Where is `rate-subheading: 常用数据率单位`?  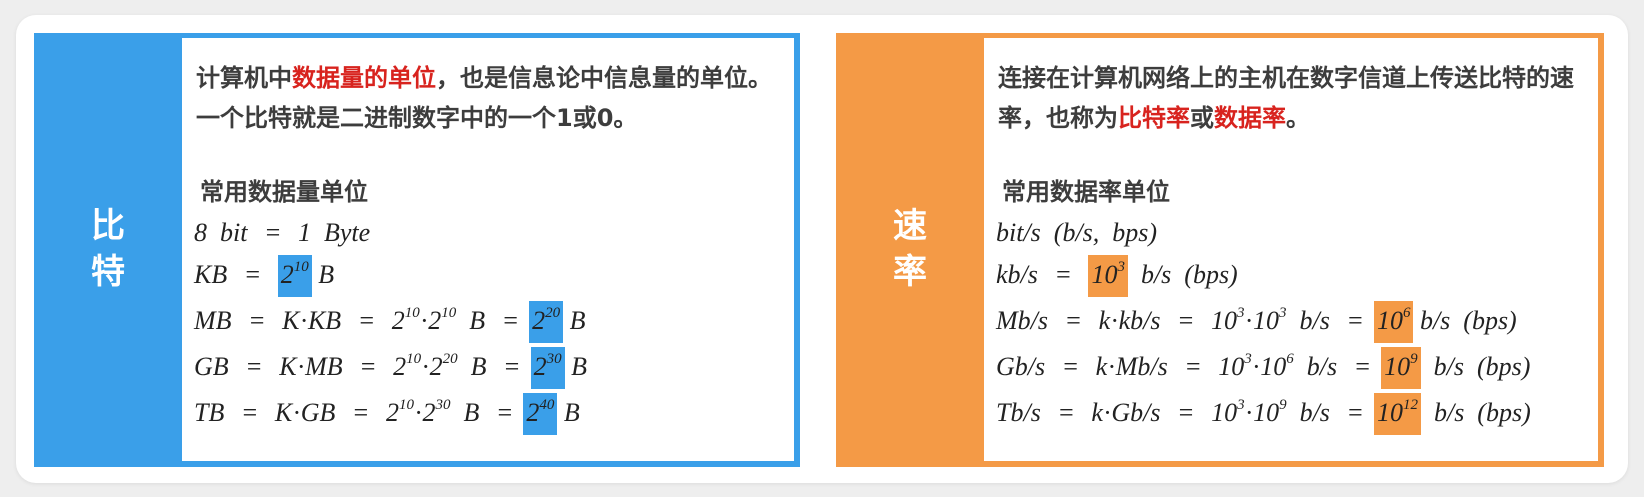 rate-subheading: 常用数据率单位 is located at coordinates (1086, 192).